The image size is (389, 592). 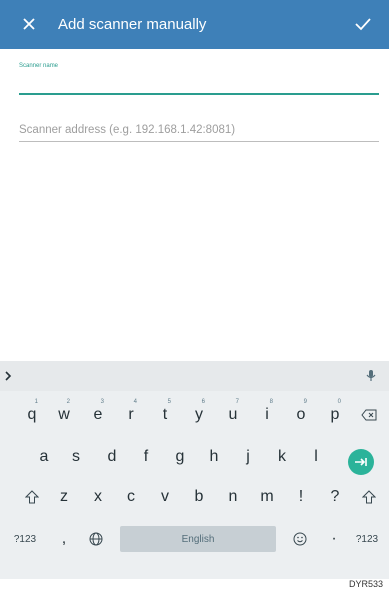 What do you see at coordinates (98, 415) in the screenshot?
I see `key-e: e3` at bounding box center [98, 415].